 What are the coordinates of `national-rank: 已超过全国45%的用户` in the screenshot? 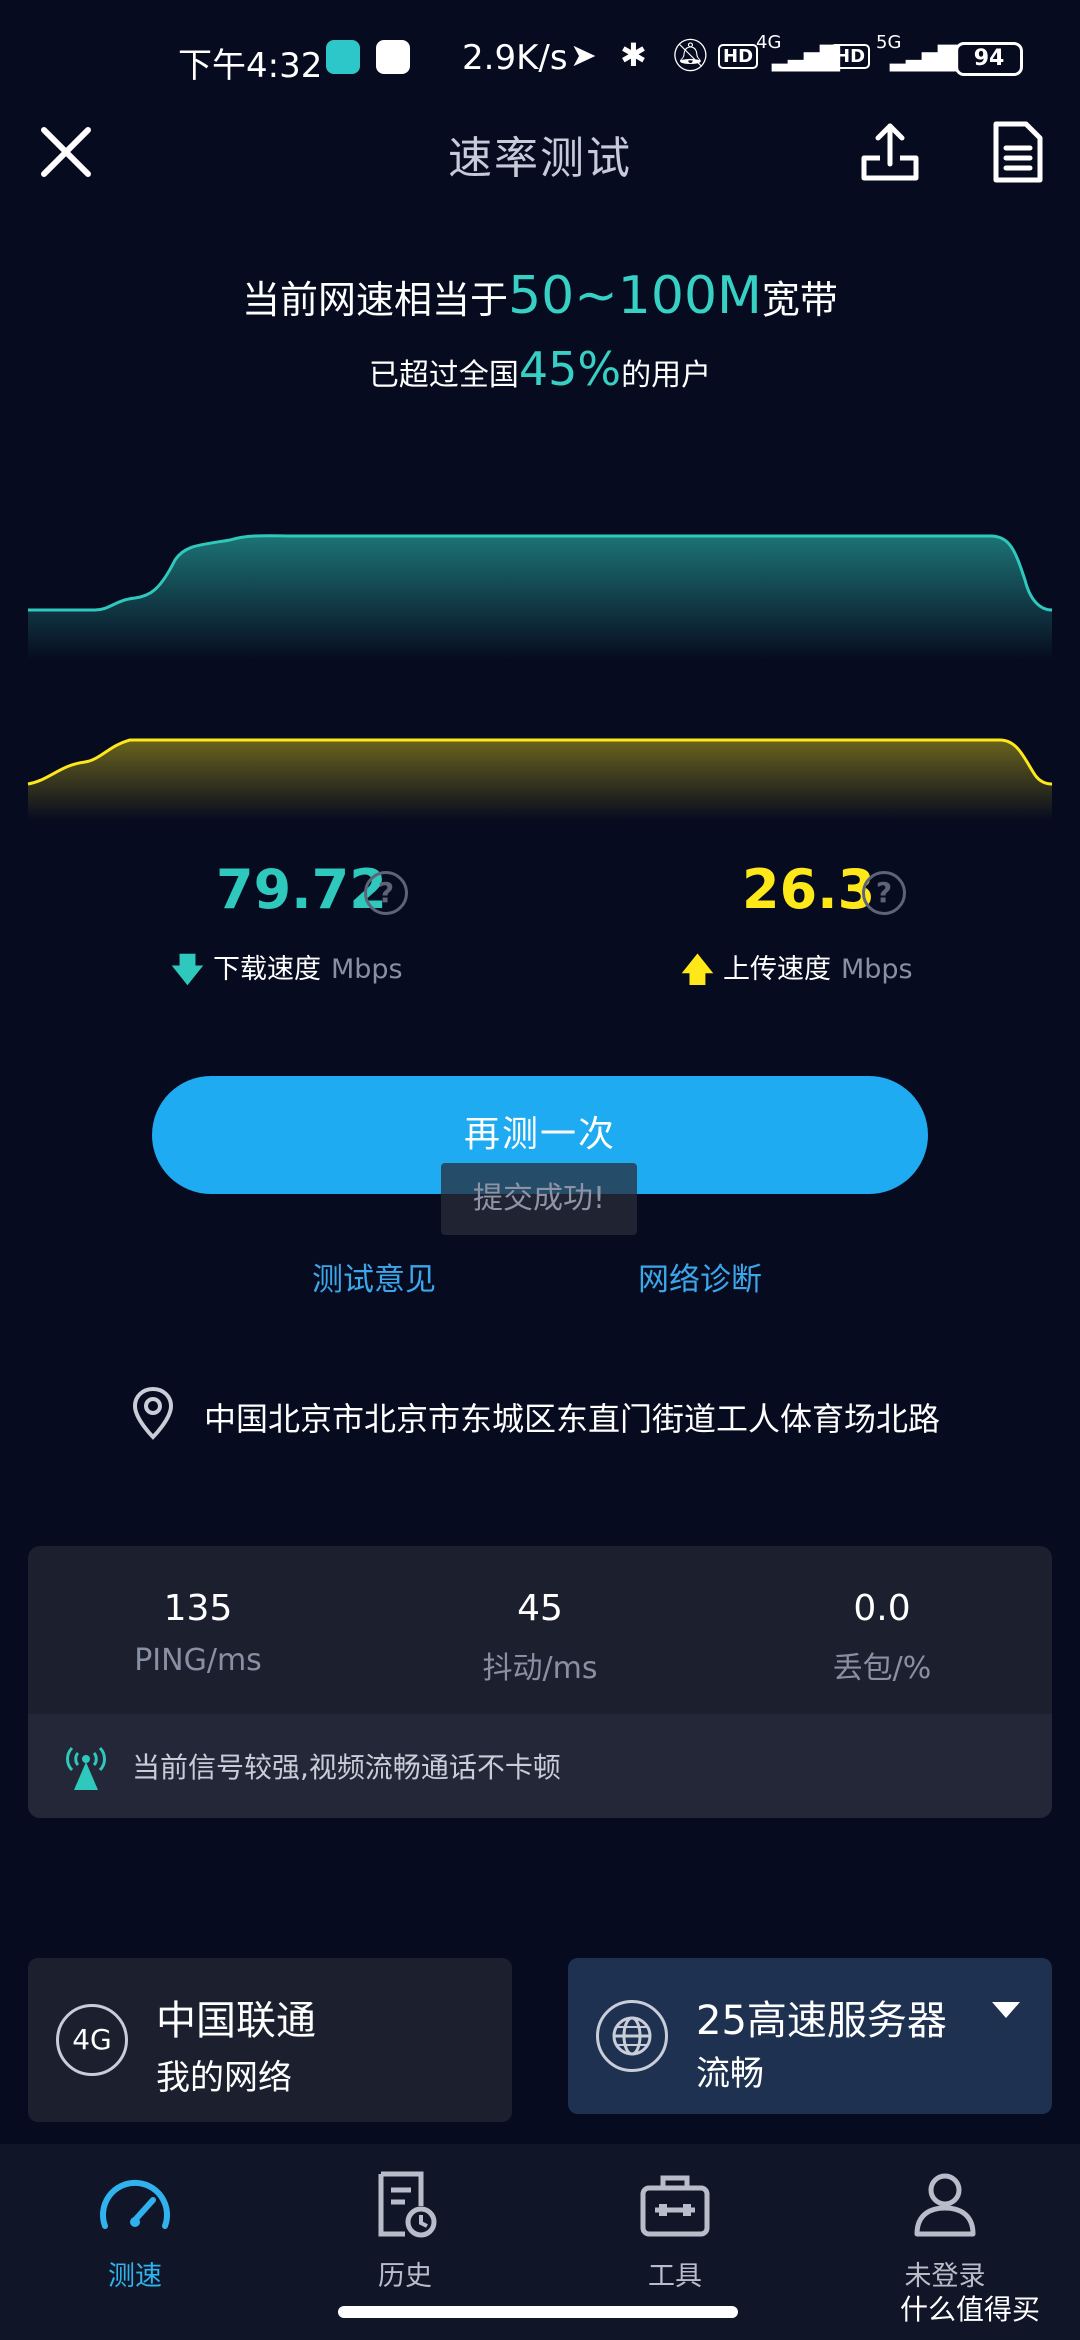 It's located at (540, 369).